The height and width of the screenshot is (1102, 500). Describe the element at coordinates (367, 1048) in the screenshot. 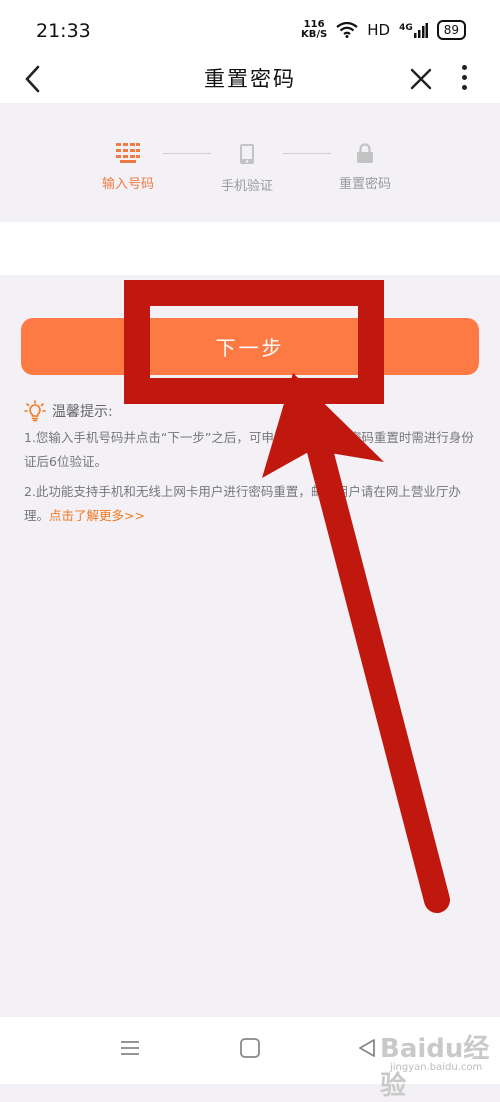

I see `nav-back-icon` at that location.